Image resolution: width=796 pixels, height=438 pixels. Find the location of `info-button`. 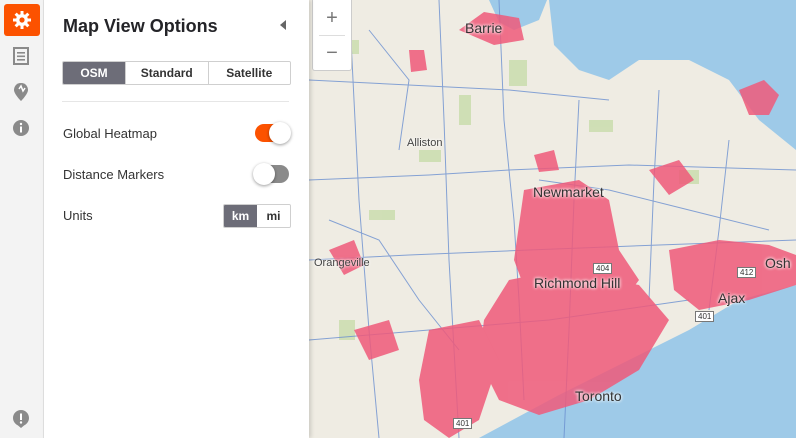

info-button is located at coordinates (21, 128).